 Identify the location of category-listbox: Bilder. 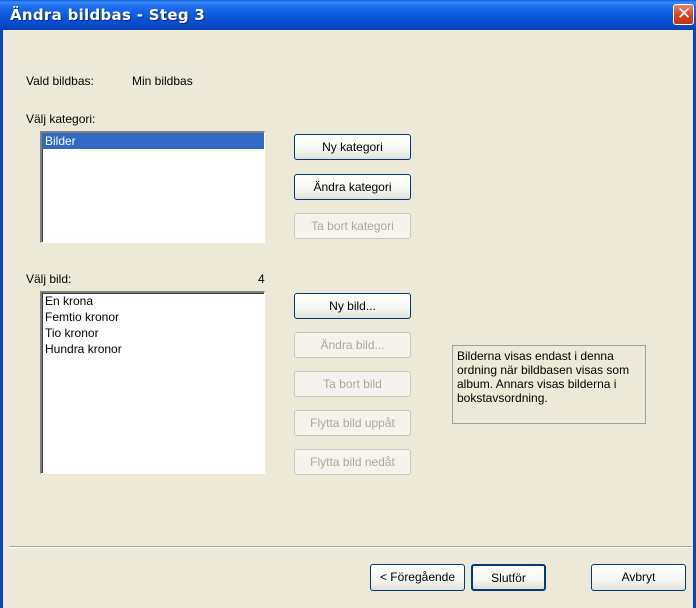
(152, 187).